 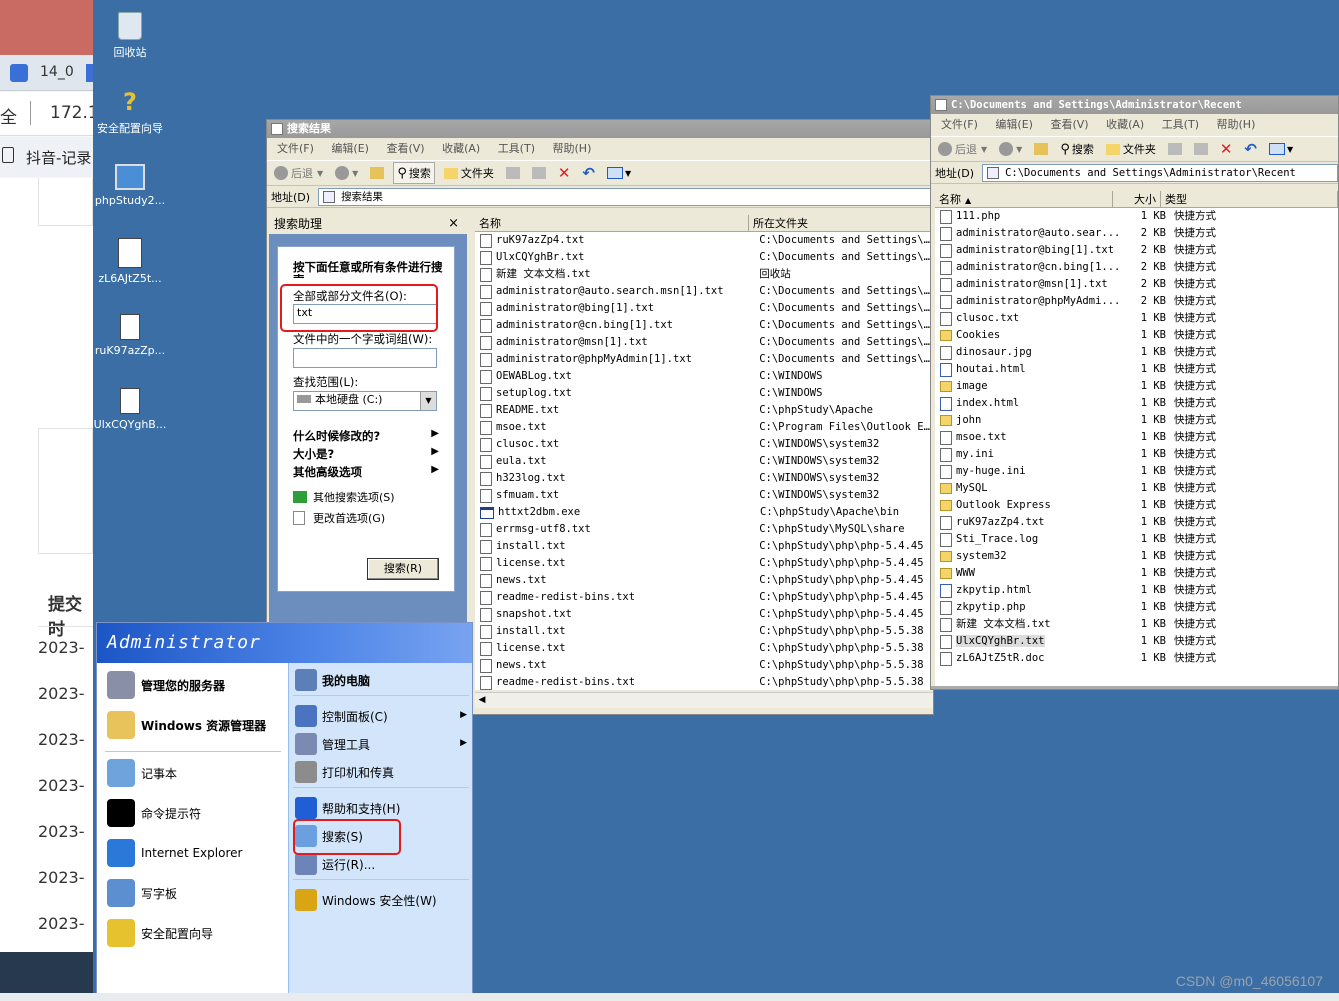 What do you see at coordinates (381, 808) in the screenshot?
I see `start-right-item: 帮助和支持(H)` at bounding box center [381, 808].